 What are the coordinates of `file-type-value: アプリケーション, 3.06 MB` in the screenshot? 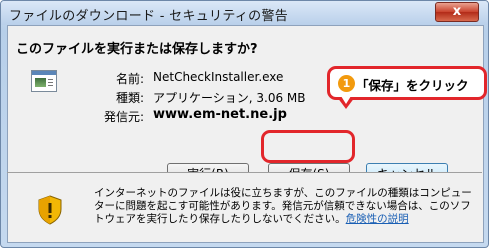 It's located at (229, 98).